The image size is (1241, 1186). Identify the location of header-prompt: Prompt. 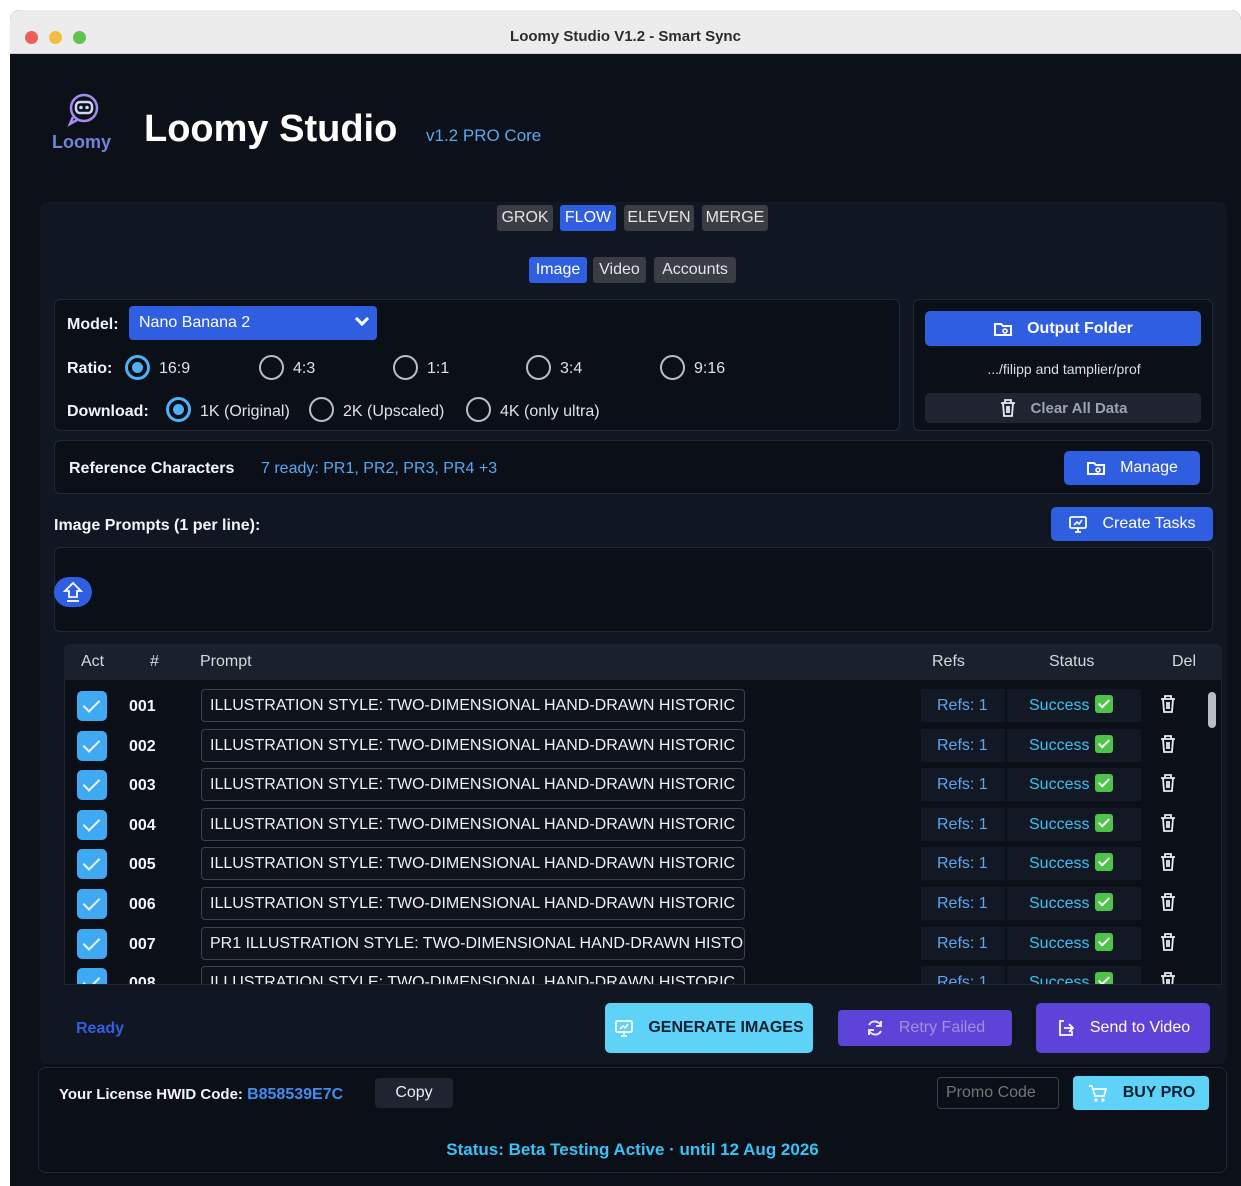
(226, 661).